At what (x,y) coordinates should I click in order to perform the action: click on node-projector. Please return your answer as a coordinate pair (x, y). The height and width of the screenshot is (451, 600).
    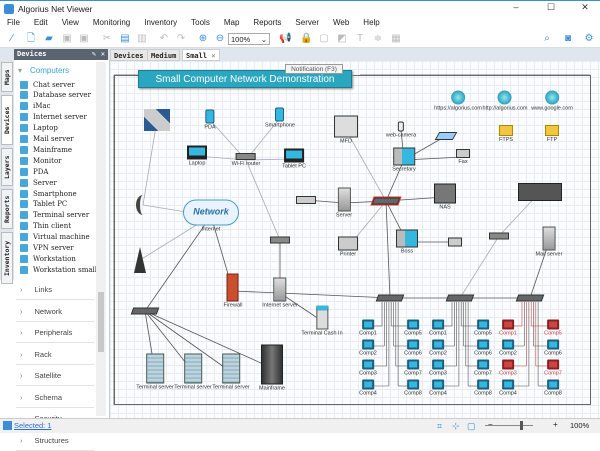
    Looking at the image, I should click on (306, 200).